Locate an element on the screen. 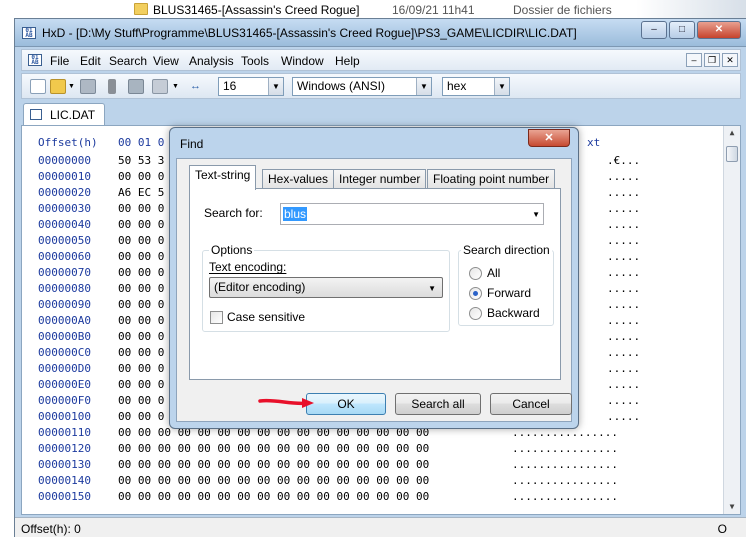 The width and height of the screenshot is (746, 537). explorer-folder-name: BLUS31465-[Assassin's Creed Rogue] is located at coordinates (256, 10).